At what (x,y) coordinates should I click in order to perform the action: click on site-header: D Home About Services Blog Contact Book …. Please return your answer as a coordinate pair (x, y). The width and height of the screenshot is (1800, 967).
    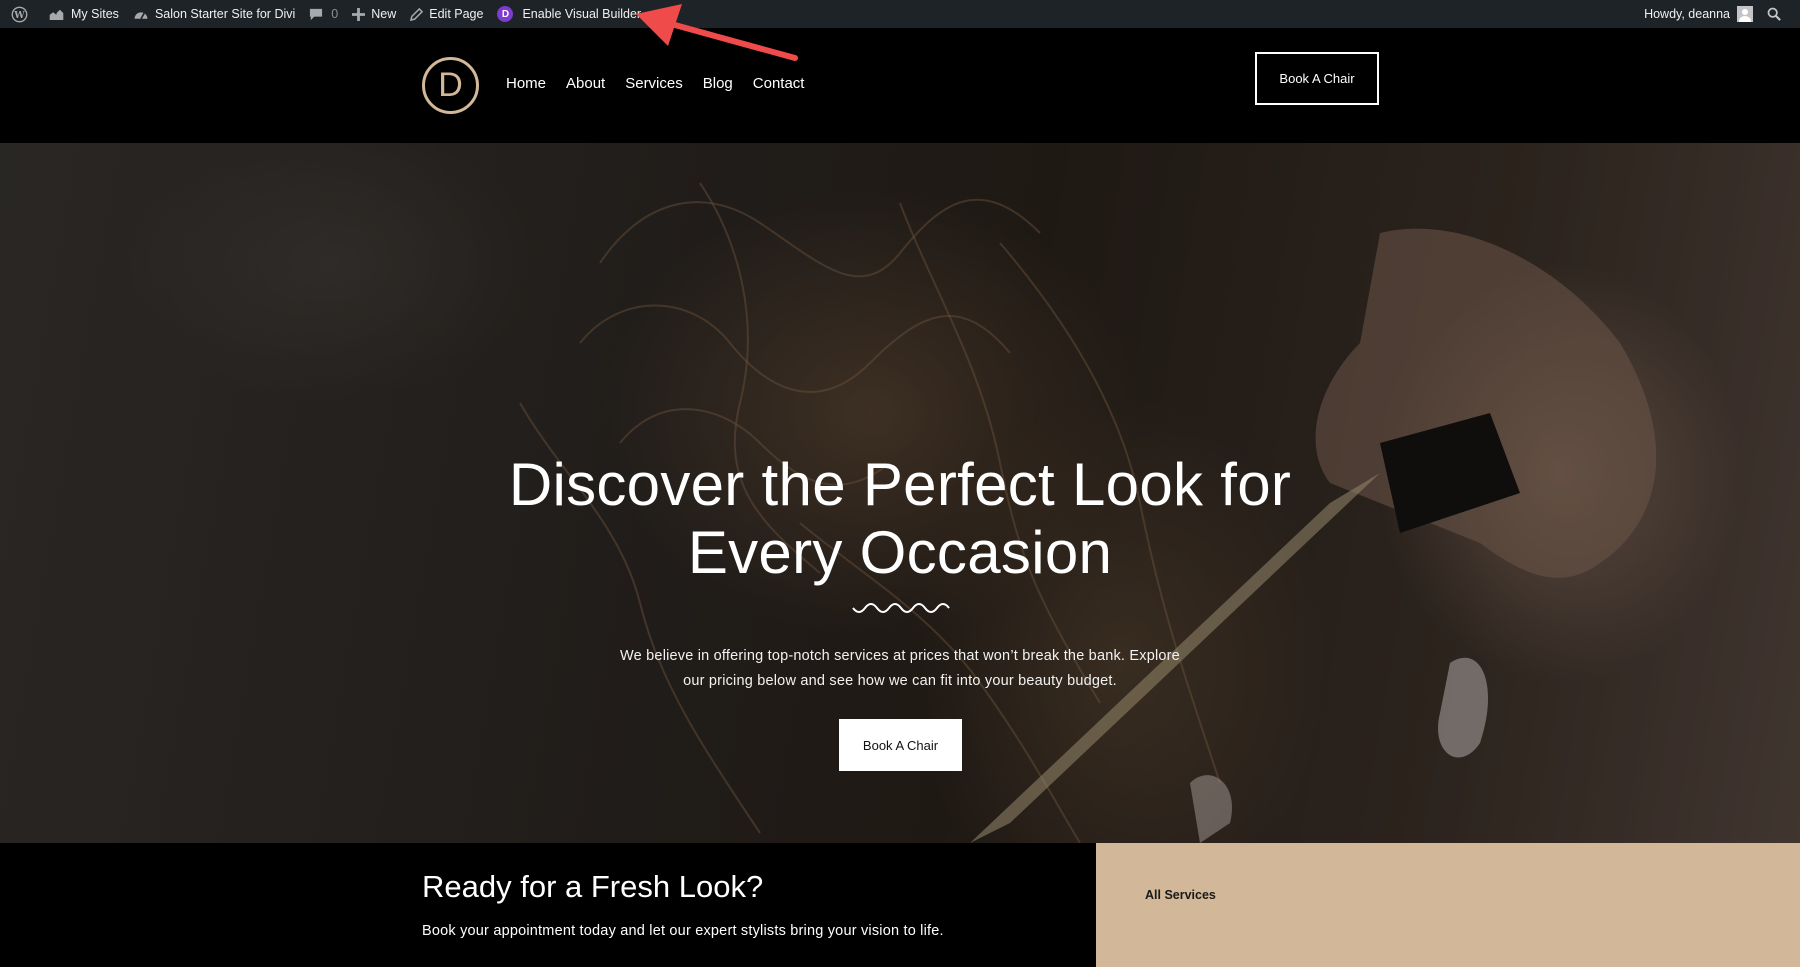
    Looking at the image, I should click on (900, 85).